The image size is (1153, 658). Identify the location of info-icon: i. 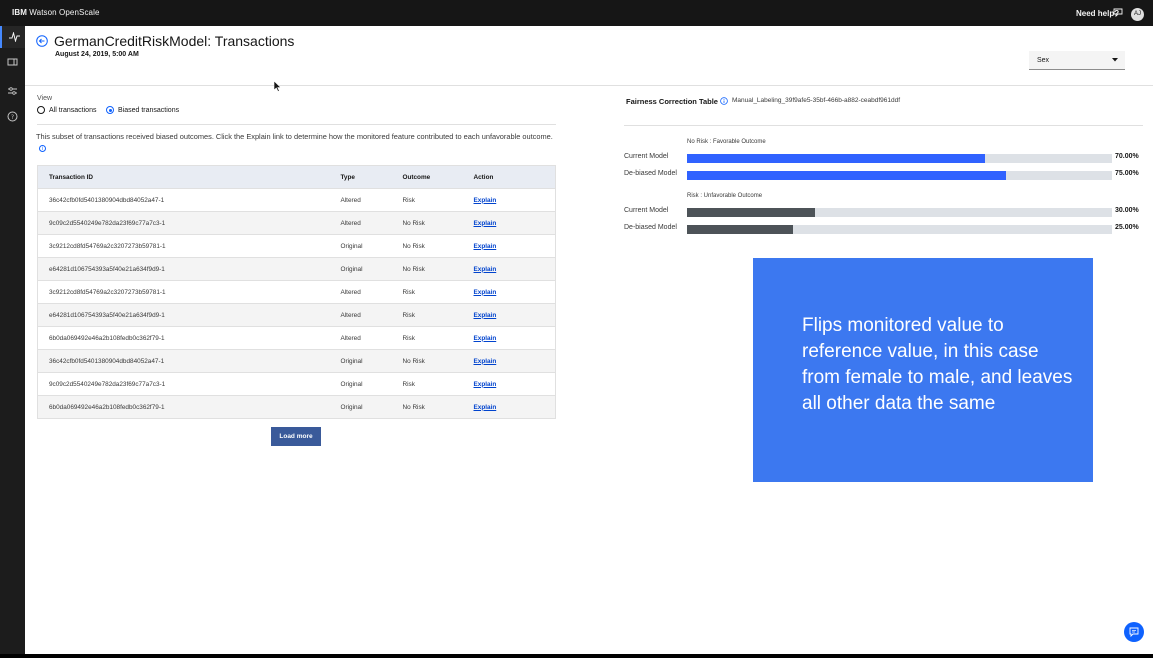
(42, 148).